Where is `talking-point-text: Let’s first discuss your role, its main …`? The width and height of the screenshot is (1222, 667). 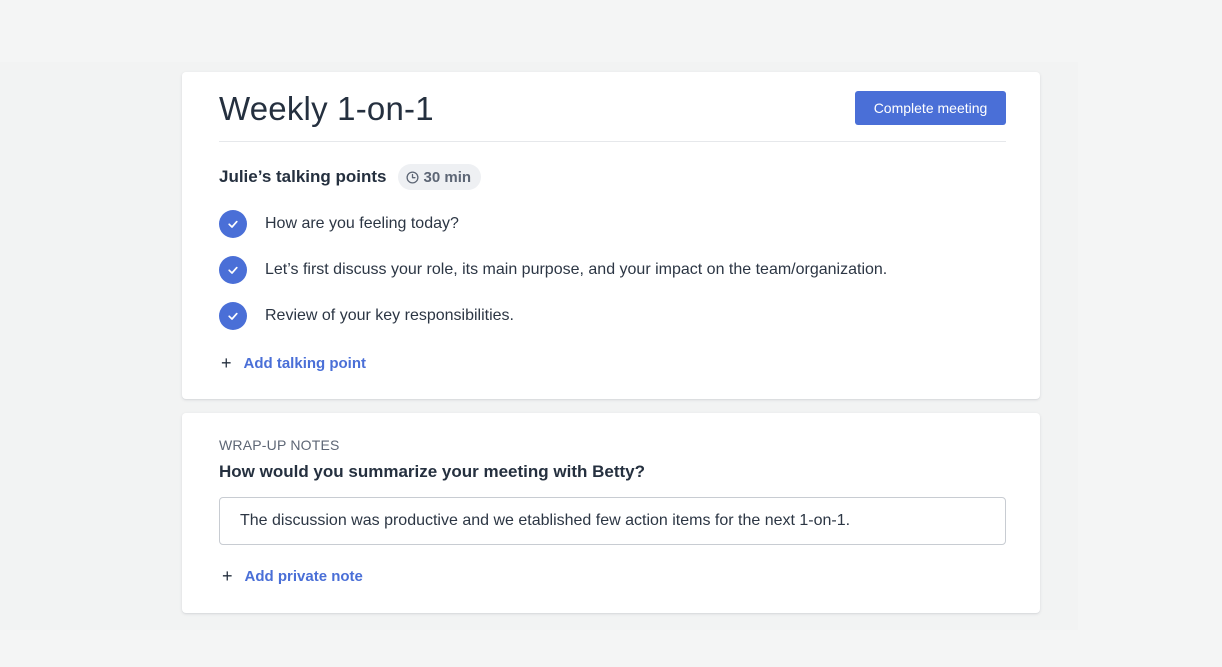 talking-point-text: Let’s first discuss your role, its main … is located at coordinates (576, 269).